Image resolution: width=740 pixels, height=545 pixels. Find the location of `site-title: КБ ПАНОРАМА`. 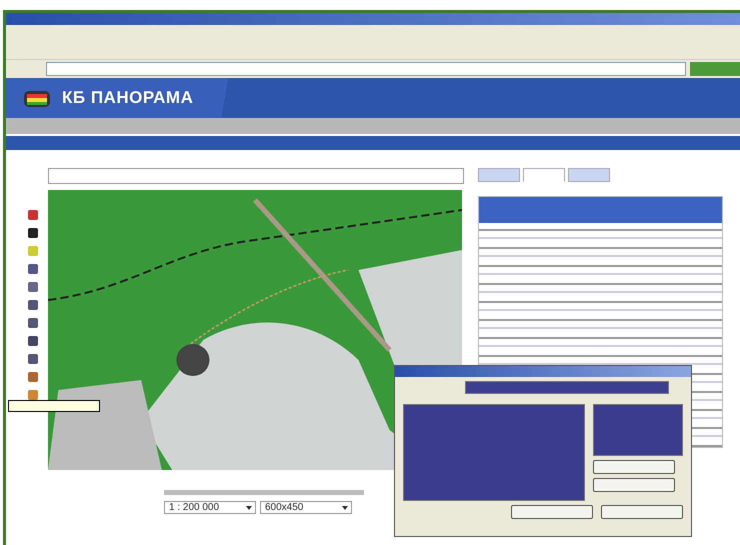

site-title: КБ ПАНОРАМА is located at coordinates (128, 98).